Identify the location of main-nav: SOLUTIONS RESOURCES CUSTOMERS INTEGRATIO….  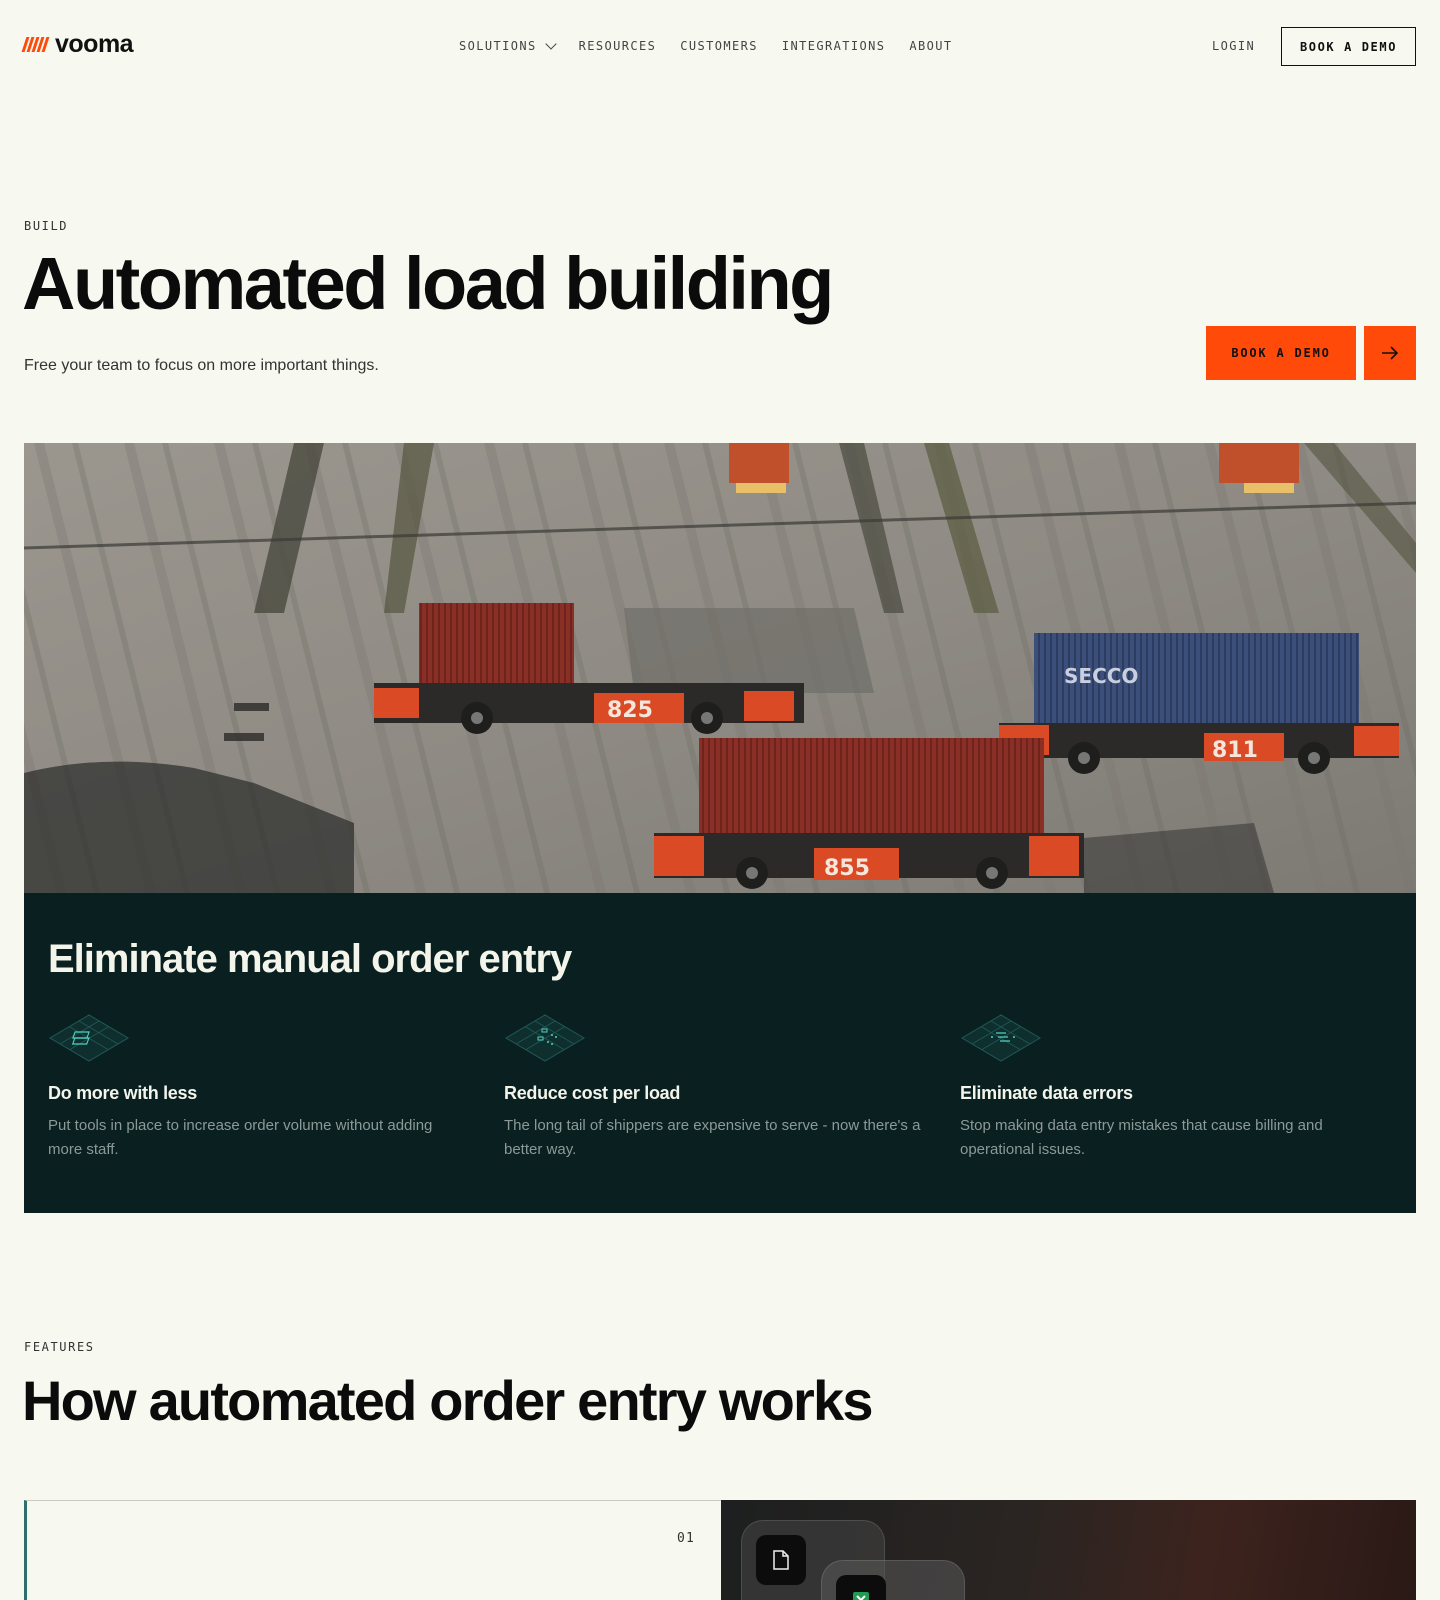
(718, 45).